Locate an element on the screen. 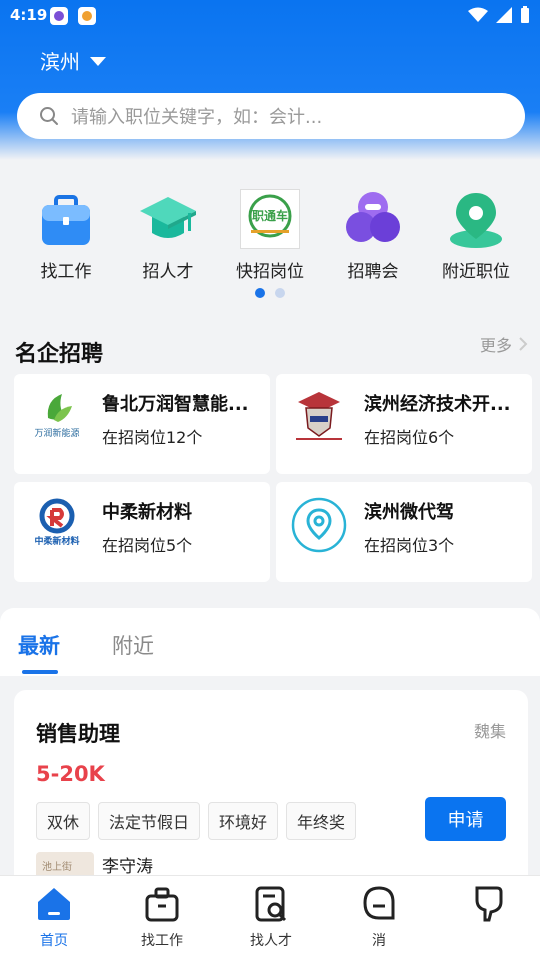  quick-menu: 找工作 招人才 职通车 快招岗位 招聘会 附近职位 is located at coordinates (270, 240).